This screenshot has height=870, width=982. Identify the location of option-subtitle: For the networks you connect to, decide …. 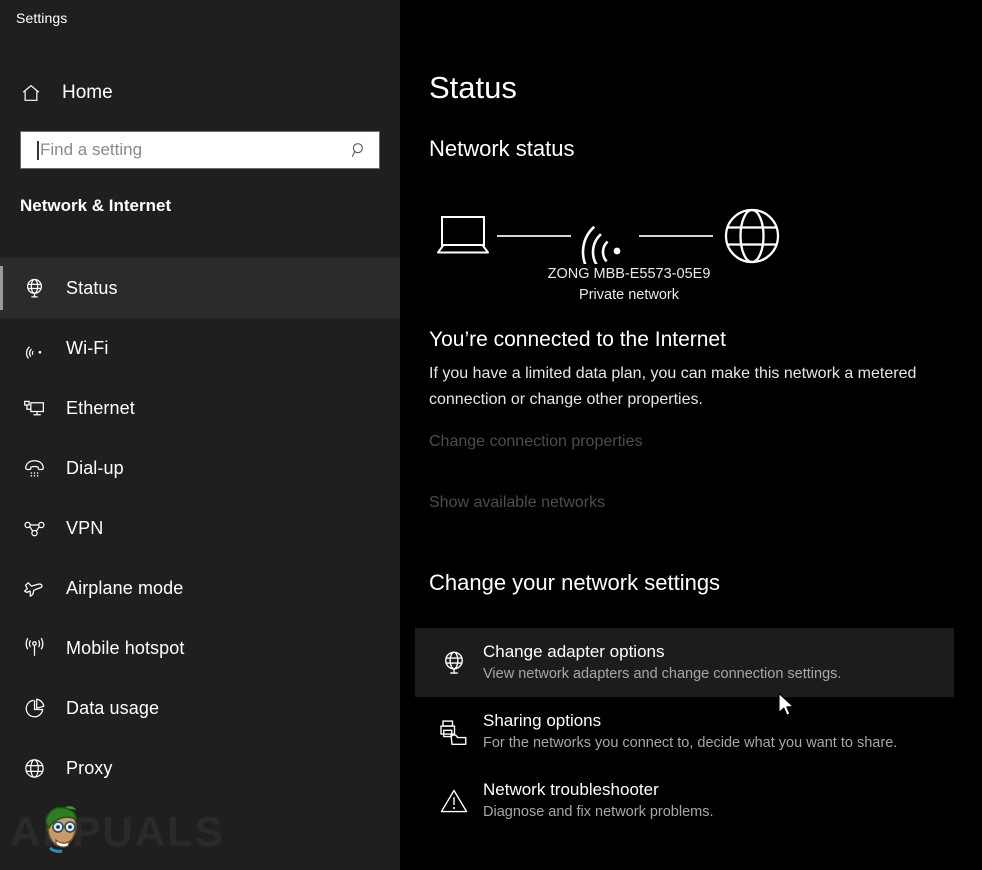
(690, 743).